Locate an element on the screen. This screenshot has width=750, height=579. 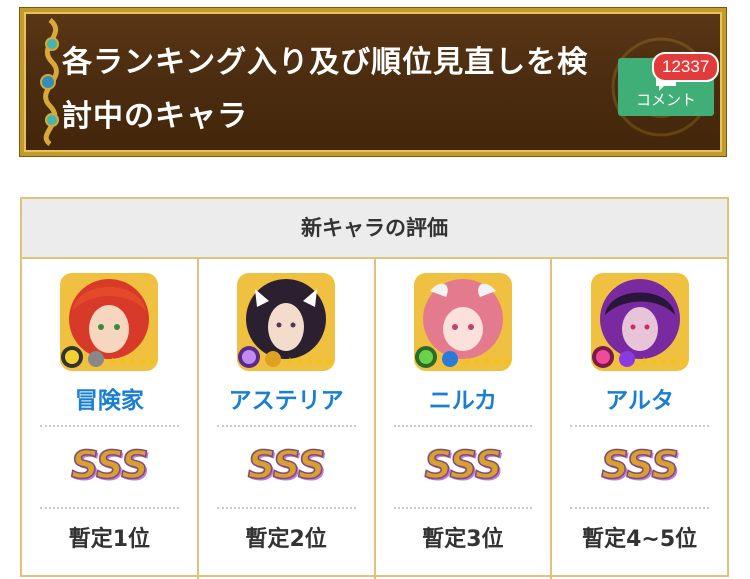
comment-count-badge: 12337 is located at coordinates (686, 67).